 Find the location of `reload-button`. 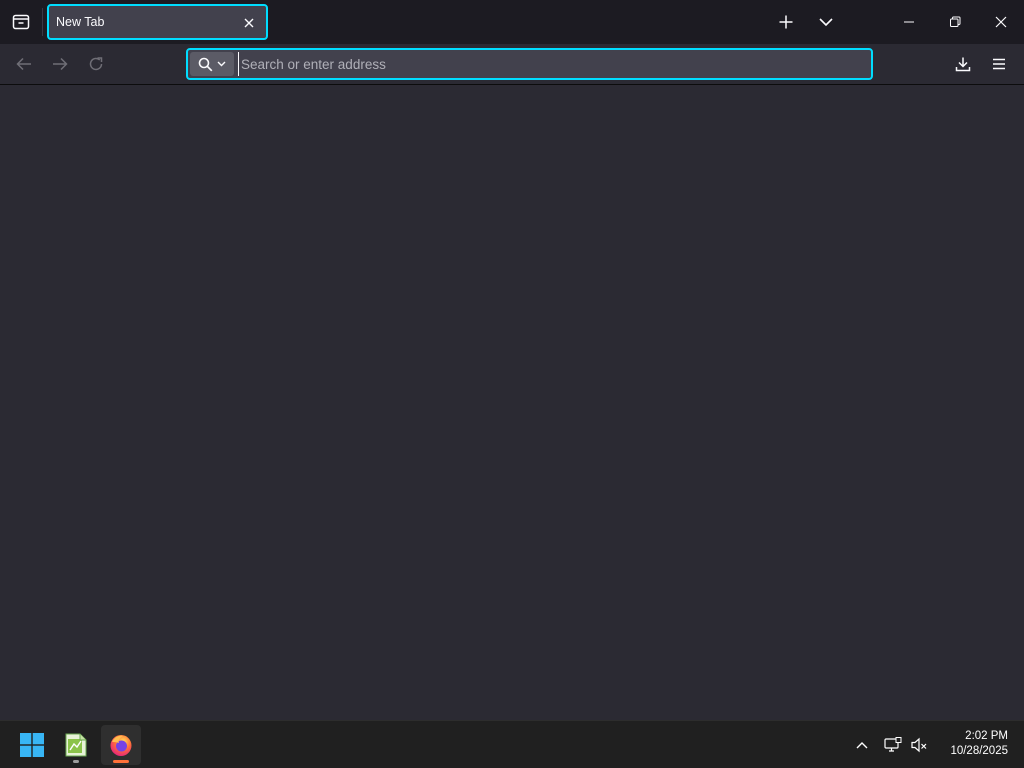

reload-button is located at coordinates (96, 64).